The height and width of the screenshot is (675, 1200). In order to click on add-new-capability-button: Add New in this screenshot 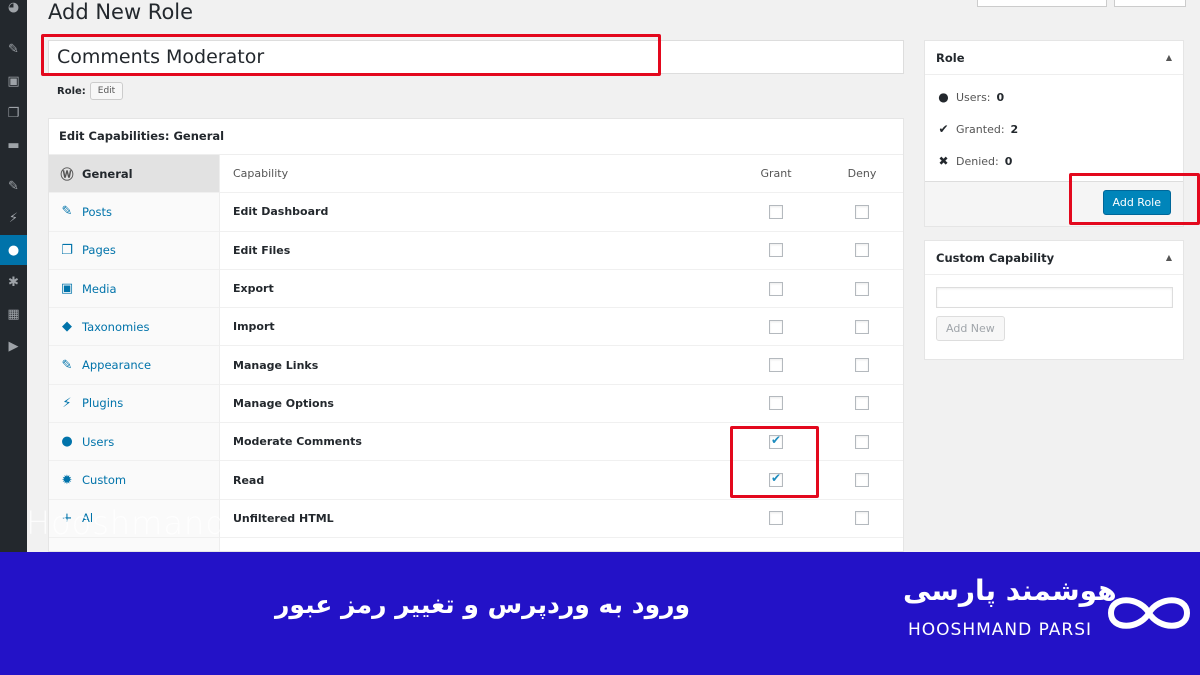, I will do `click(970, 328)`.